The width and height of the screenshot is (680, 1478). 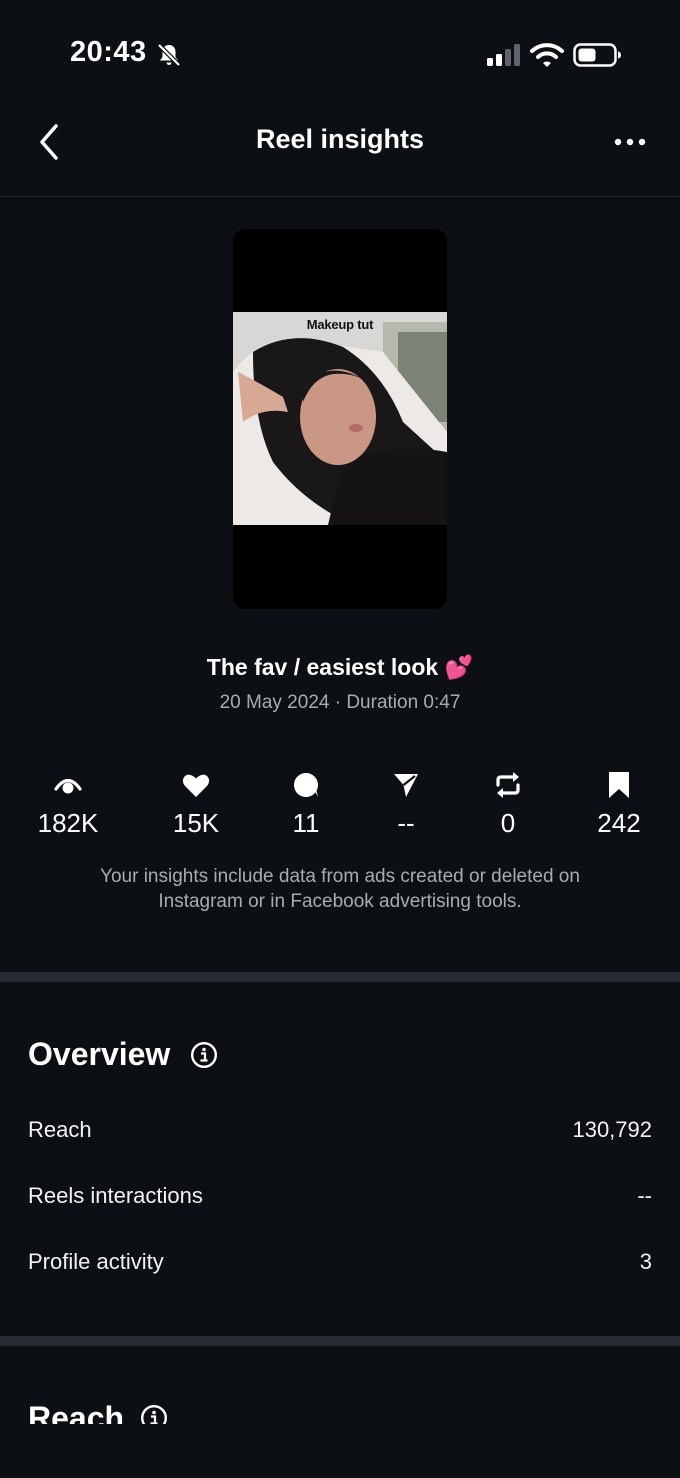 I want to click on bookmark-icon, so click(x=619, y=785).